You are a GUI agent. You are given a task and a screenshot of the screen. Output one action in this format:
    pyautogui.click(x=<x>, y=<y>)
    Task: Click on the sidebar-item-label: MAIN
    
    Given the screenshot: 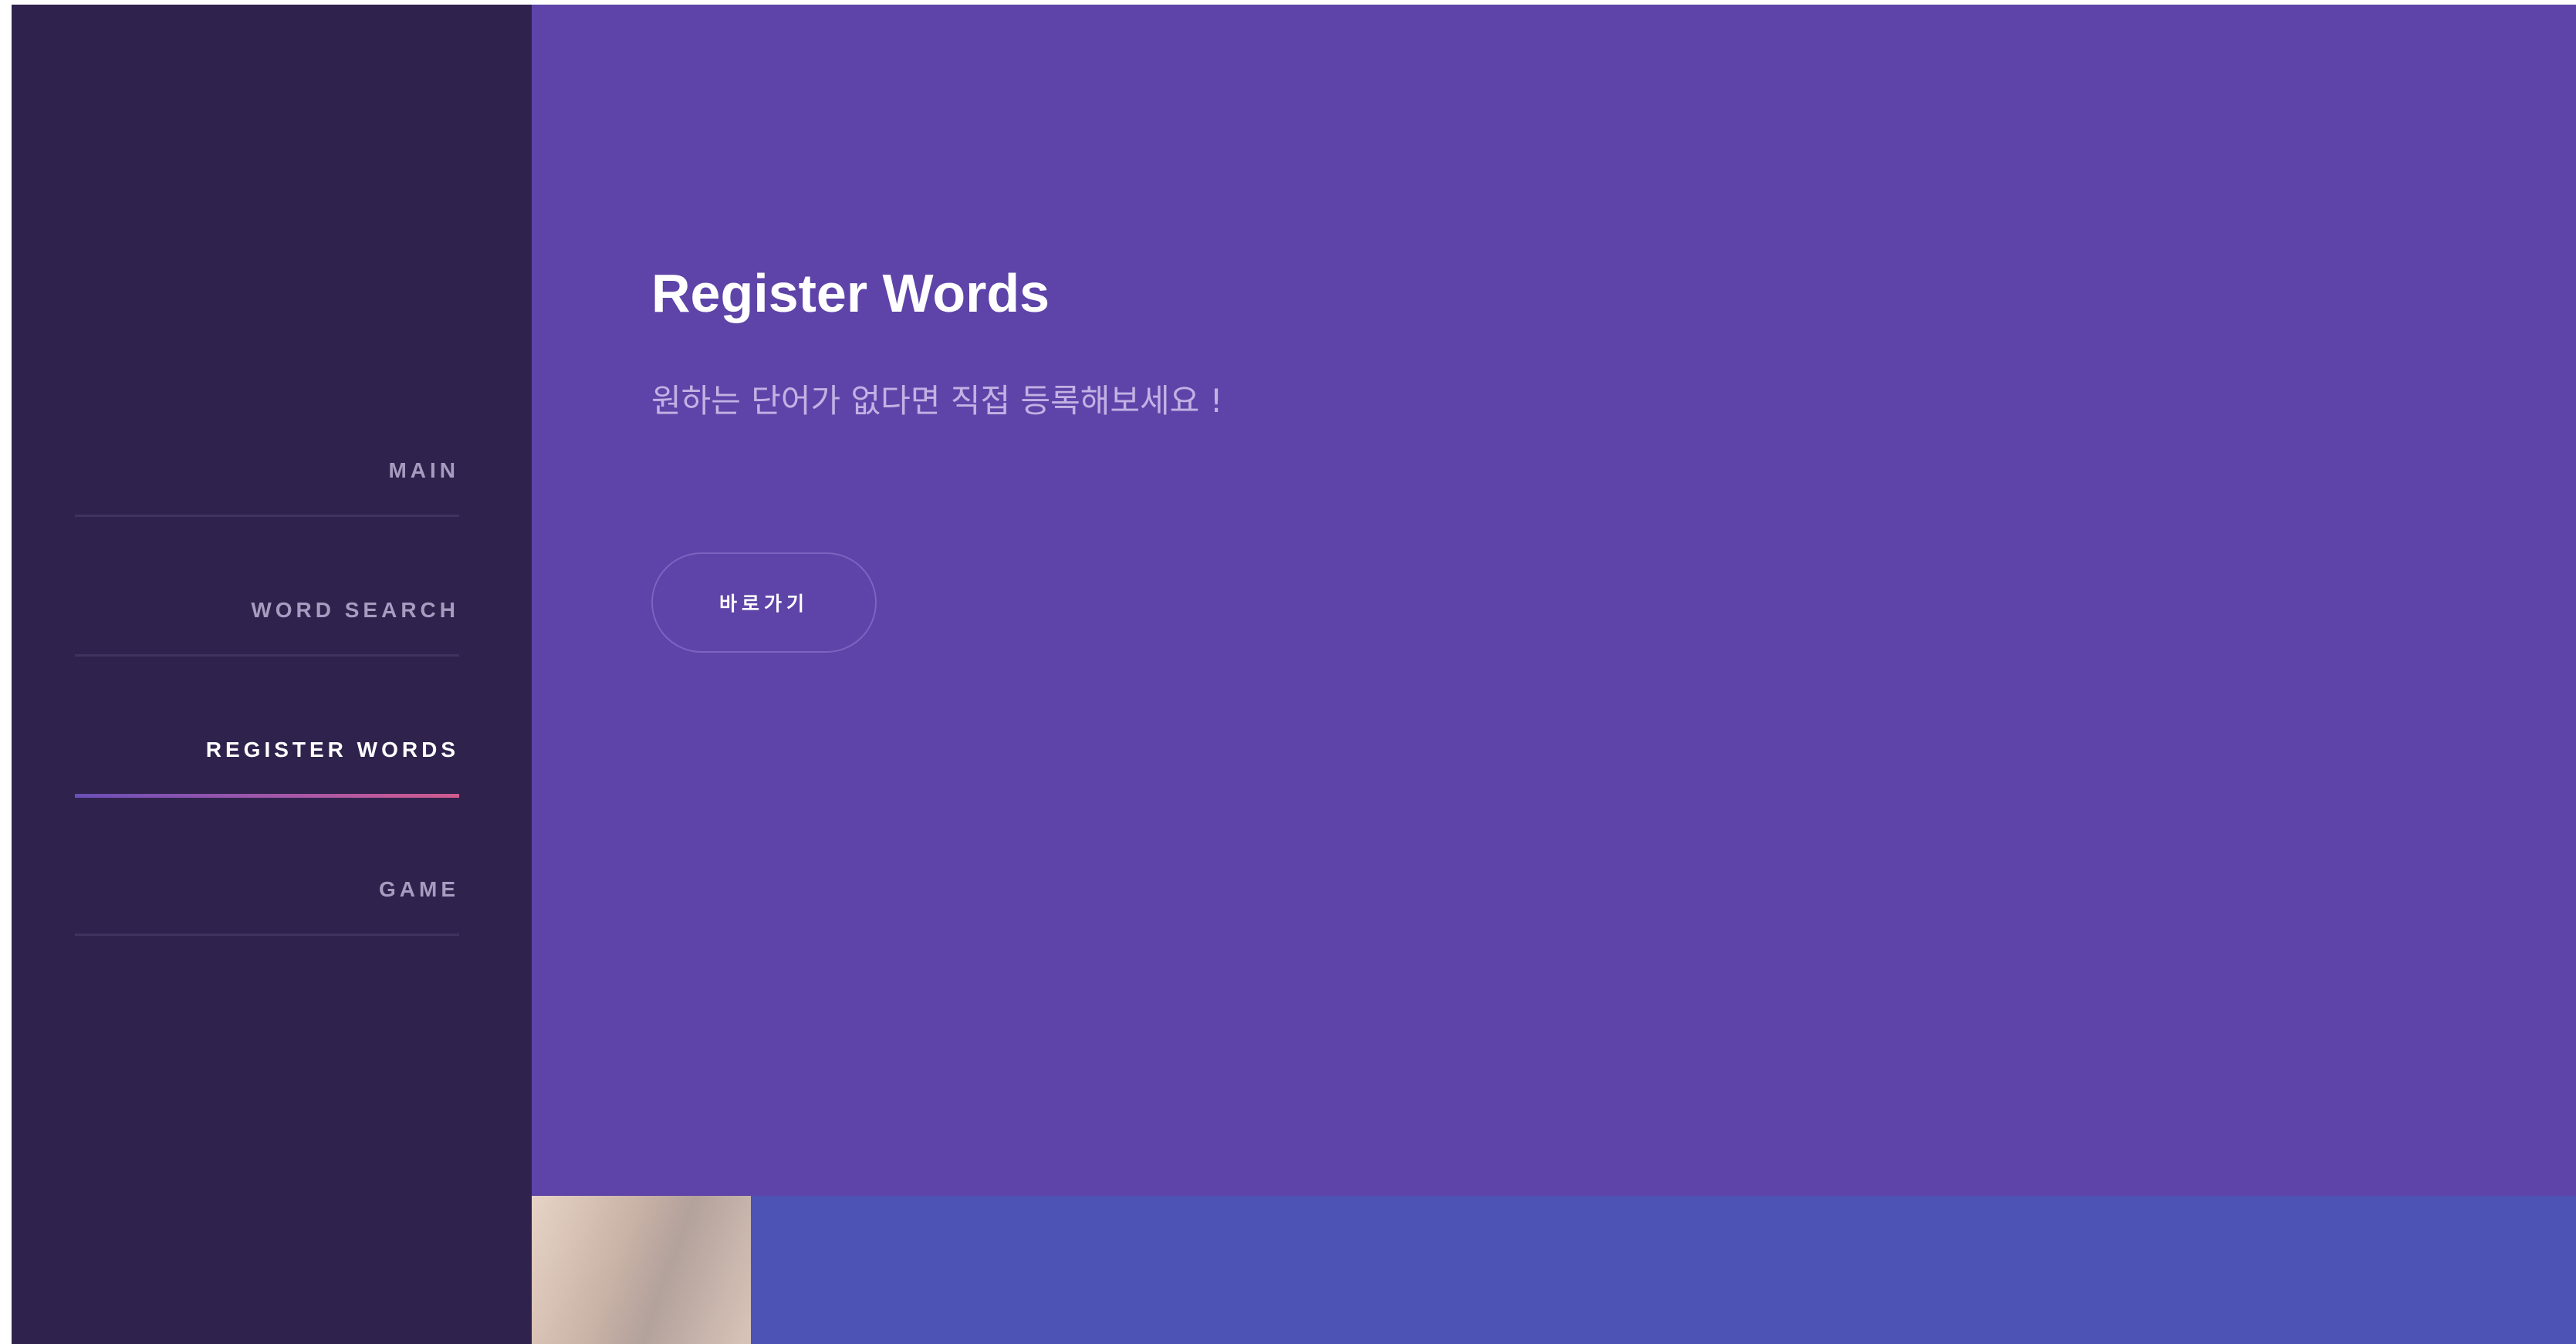 What is the action you would take?
    pyautogui.click(x=423, y=470)
    